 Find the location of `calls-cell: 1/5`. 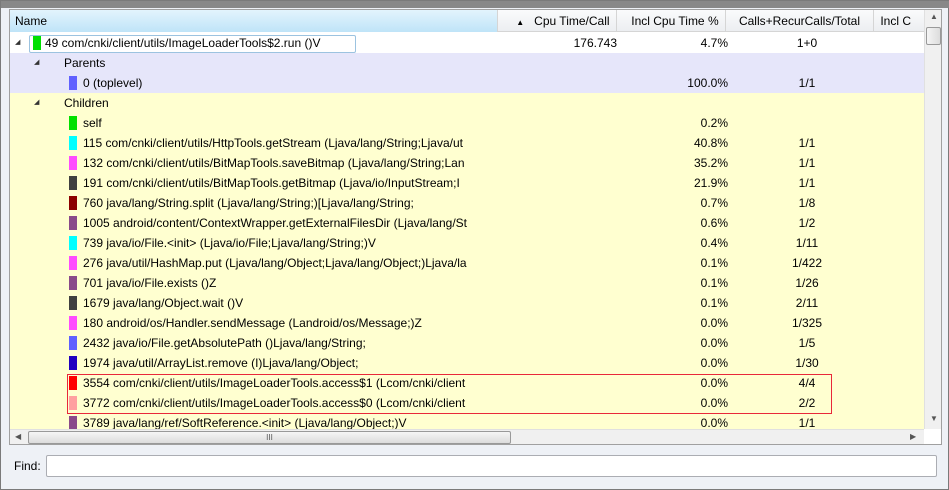

calls-cell: 1/5 is located at coordinates (807, 343).